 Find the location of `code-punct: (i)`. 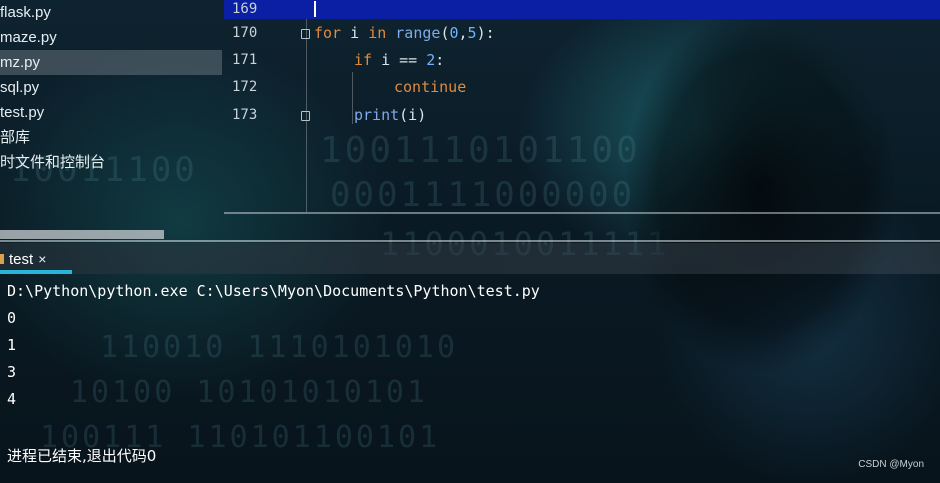

code-punct: (i) is located at coordinates (413, 115).